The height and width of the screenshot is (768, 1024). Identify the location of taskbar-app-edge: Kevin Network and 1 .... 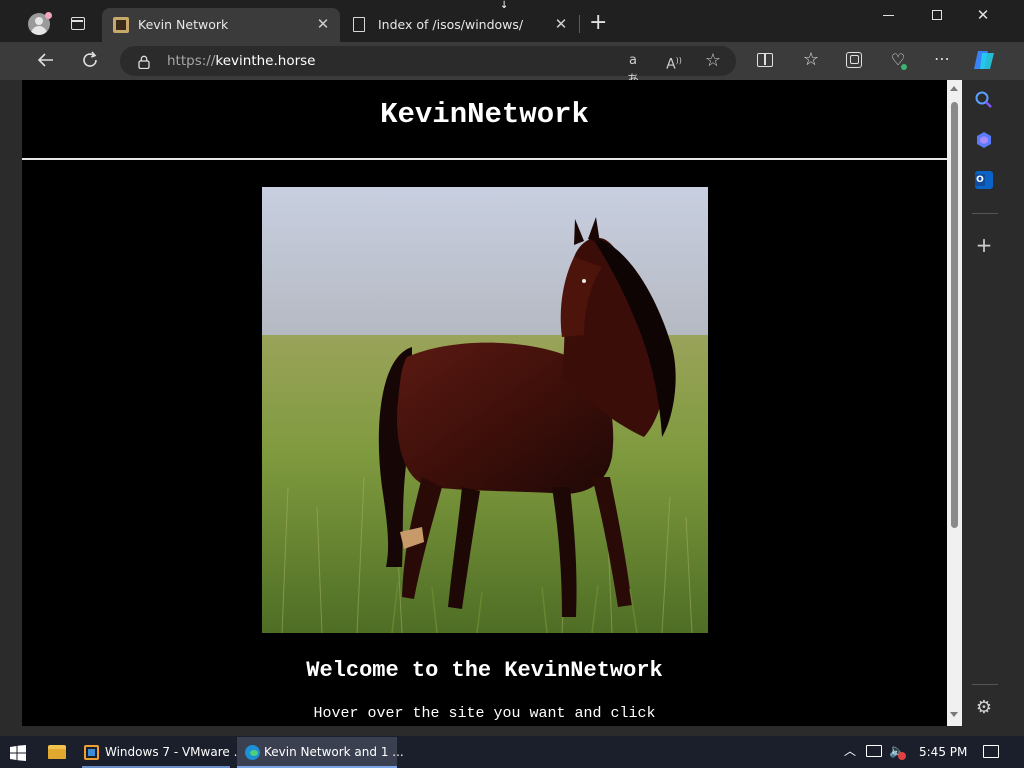
(320, 752).